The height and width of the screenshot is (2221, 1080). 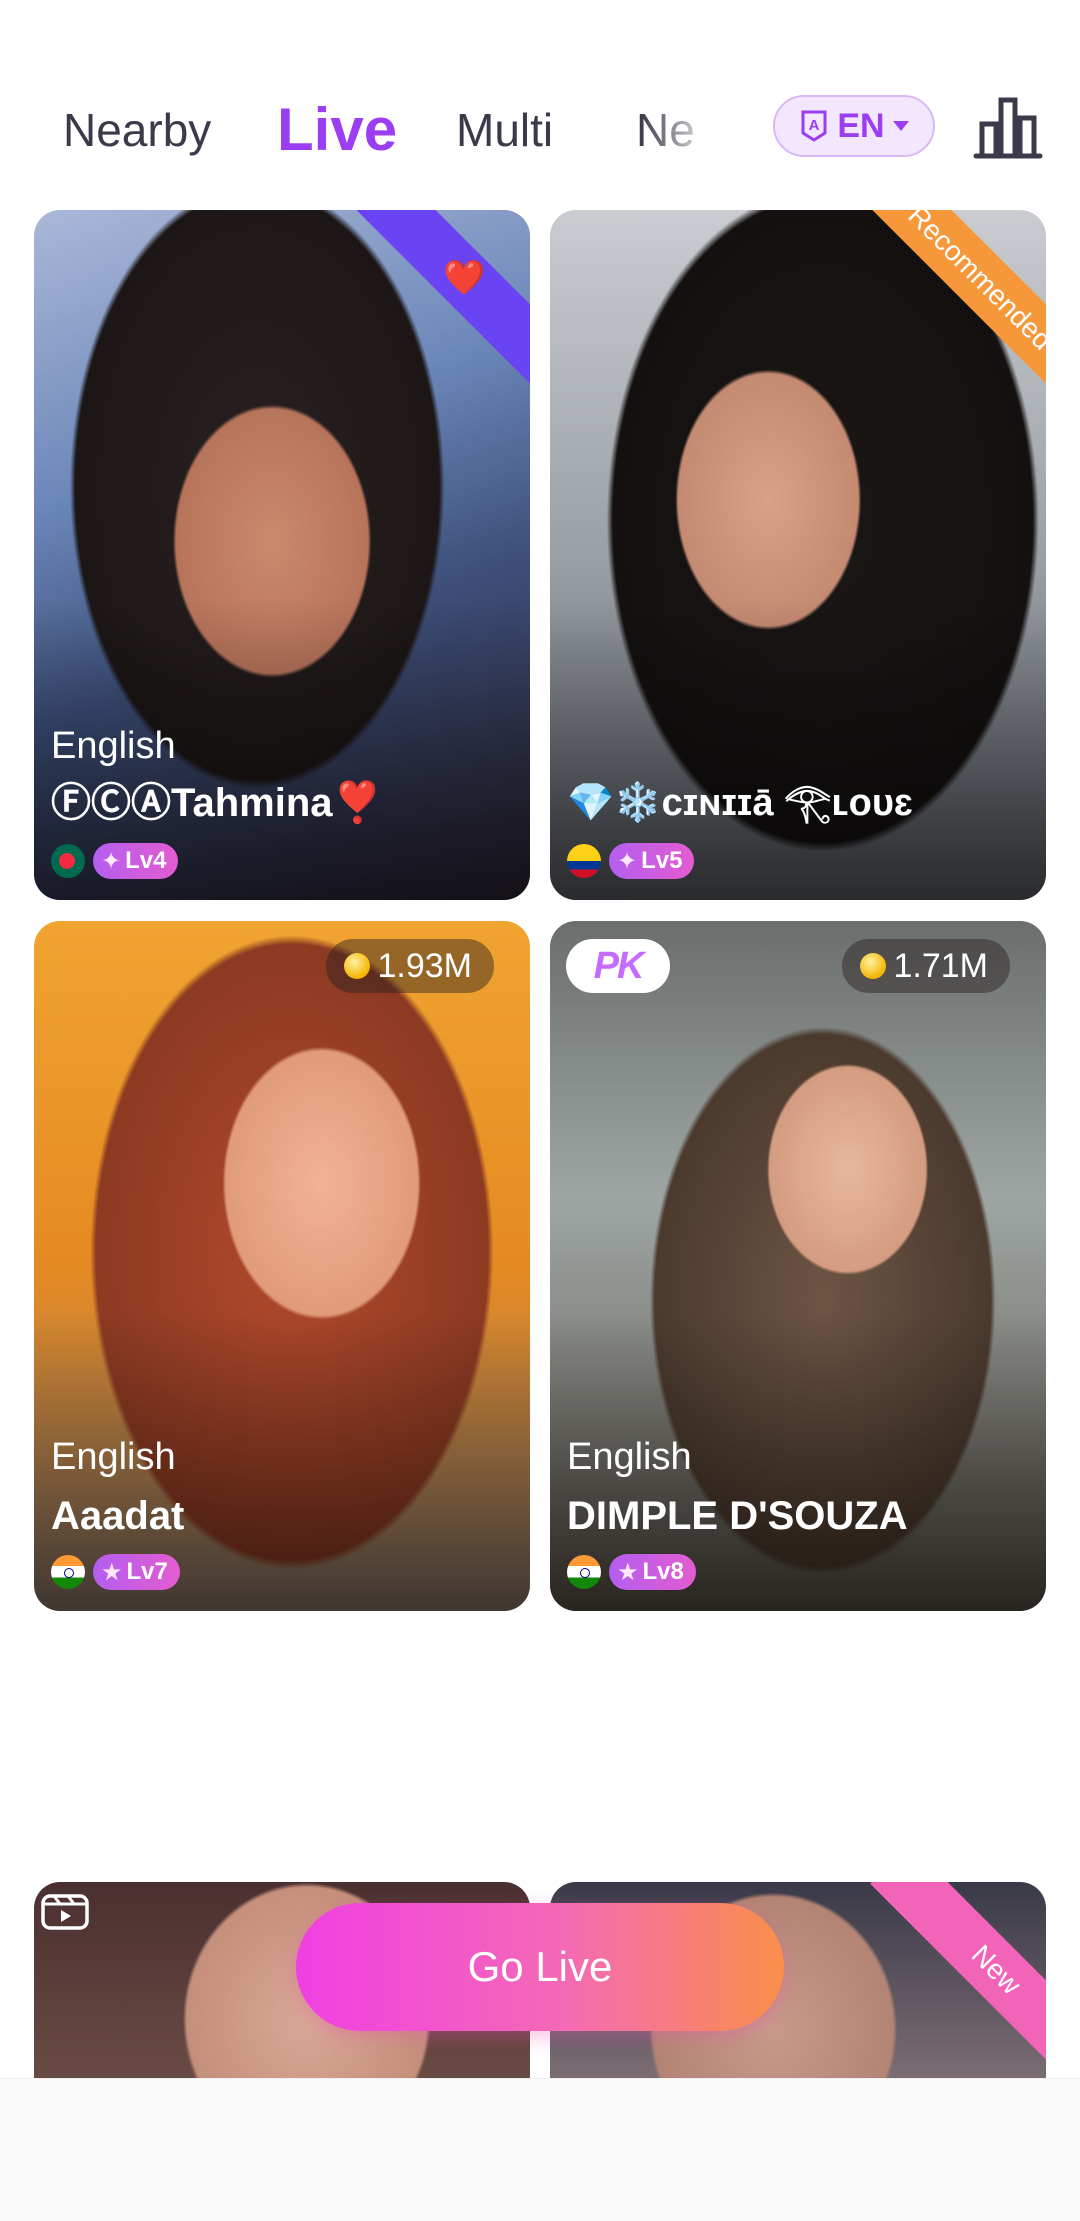 I want to click on card-ribbon: ❤️, so click(x=434, y=307).